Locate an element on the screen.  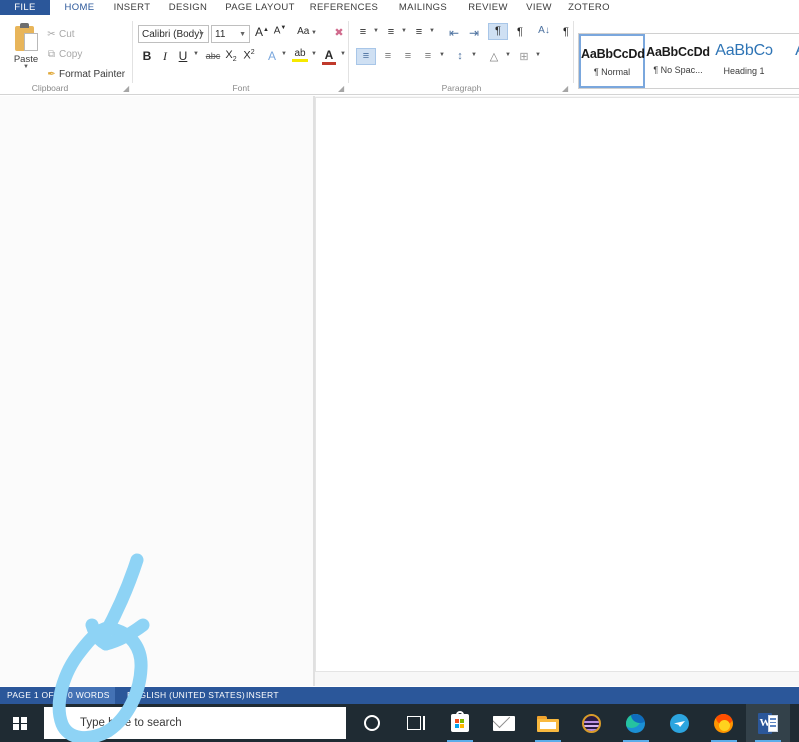
cut-label: Cut is located at coordinates (67, 34).